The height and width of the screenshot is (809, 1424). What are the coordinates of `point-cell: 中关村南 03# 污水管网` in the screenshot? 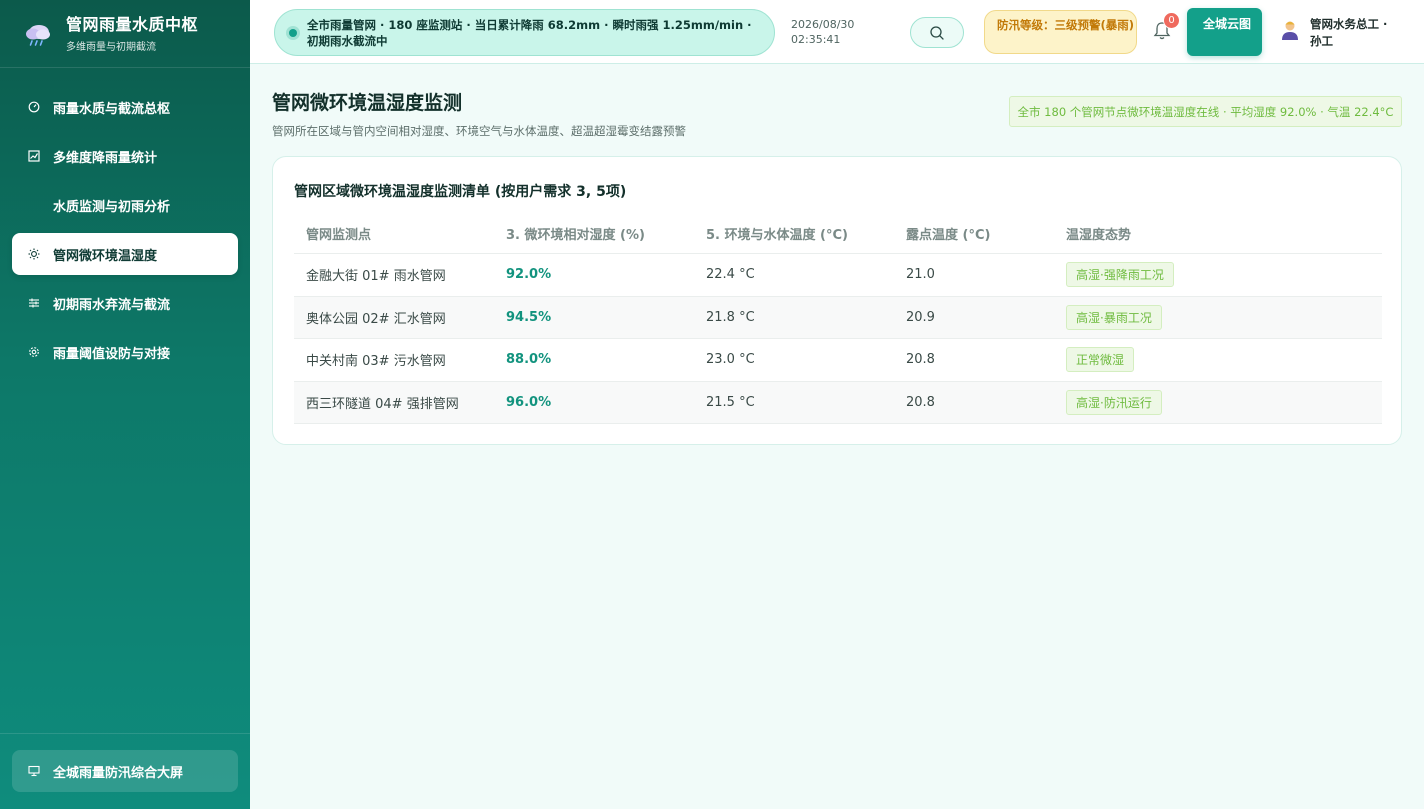 It's located at (376, 362).